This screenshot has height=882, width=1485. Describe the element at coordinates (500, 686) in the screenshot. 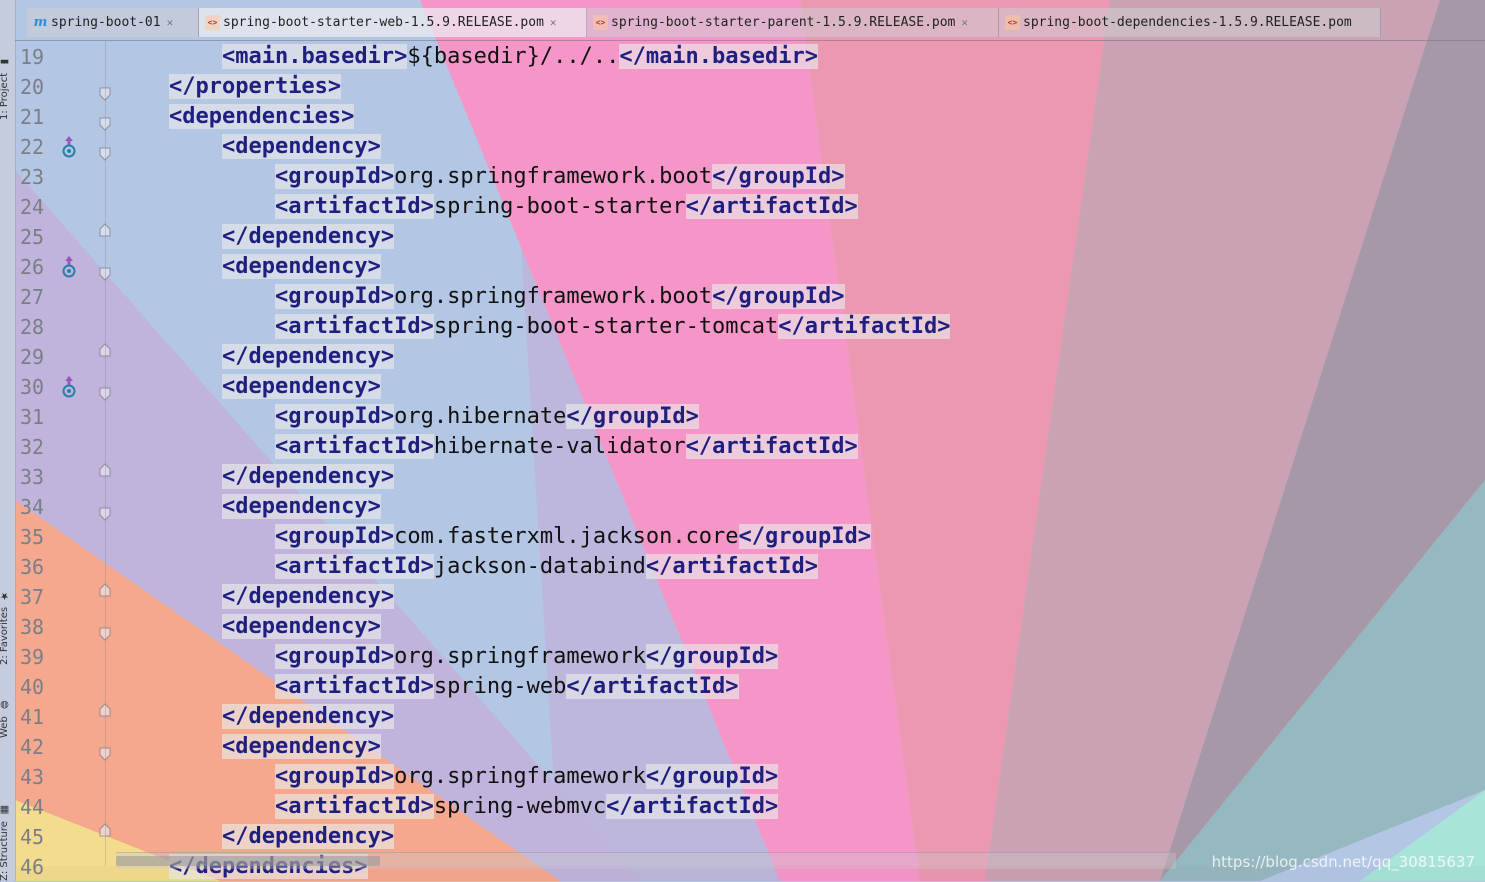

I see `xml-text-value: spring-web` at that location.